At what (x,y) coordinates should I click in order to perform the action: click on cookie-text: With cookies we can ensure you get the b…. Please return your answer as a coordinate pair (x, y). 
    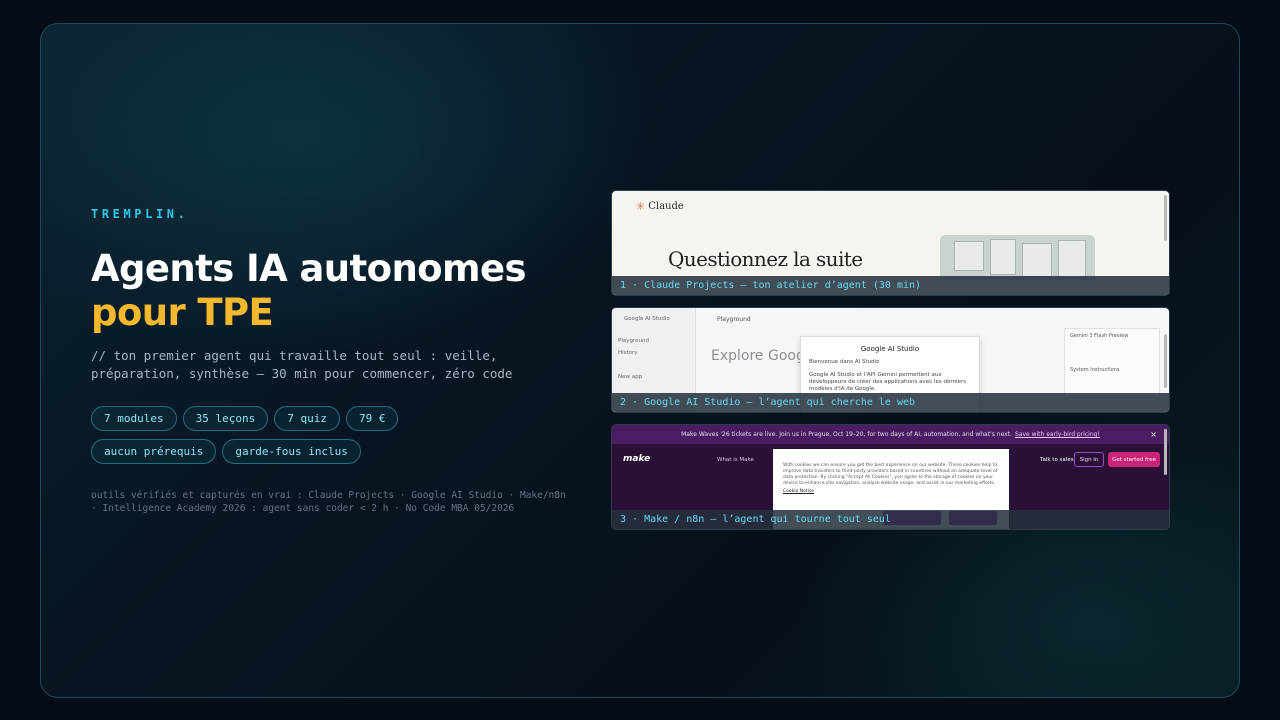
    Looking at the image, I should click on (890, 474).